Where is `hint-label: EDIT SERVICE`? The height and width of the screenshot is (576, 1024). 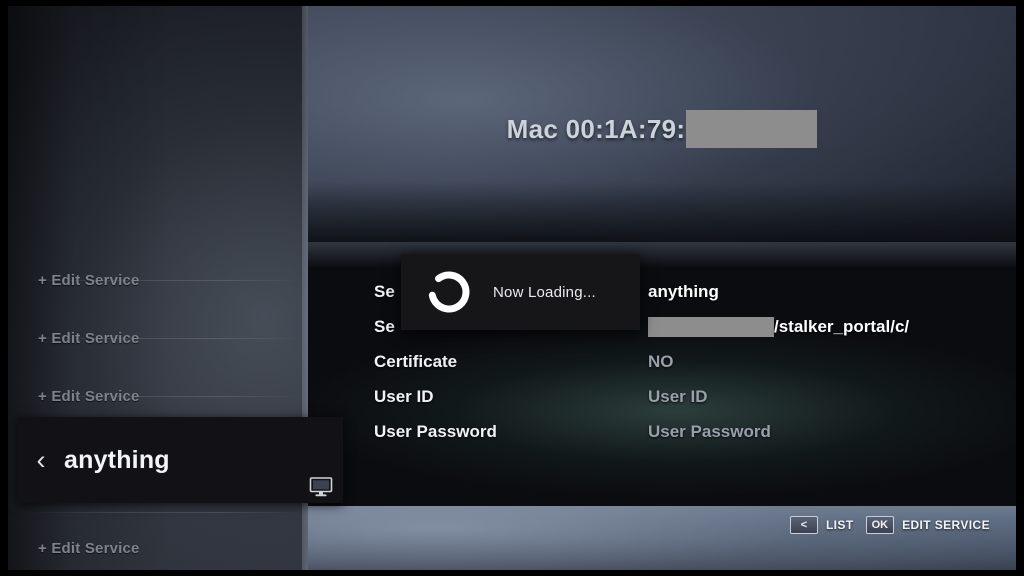
hint-label: EDIT SERVICE is located at coordinates (946, 525).